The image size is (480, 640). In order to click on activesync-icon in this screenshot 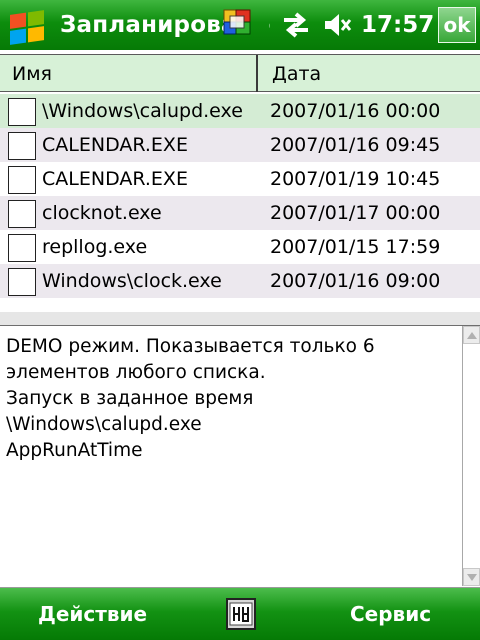, I will do `click(238, 24)`.